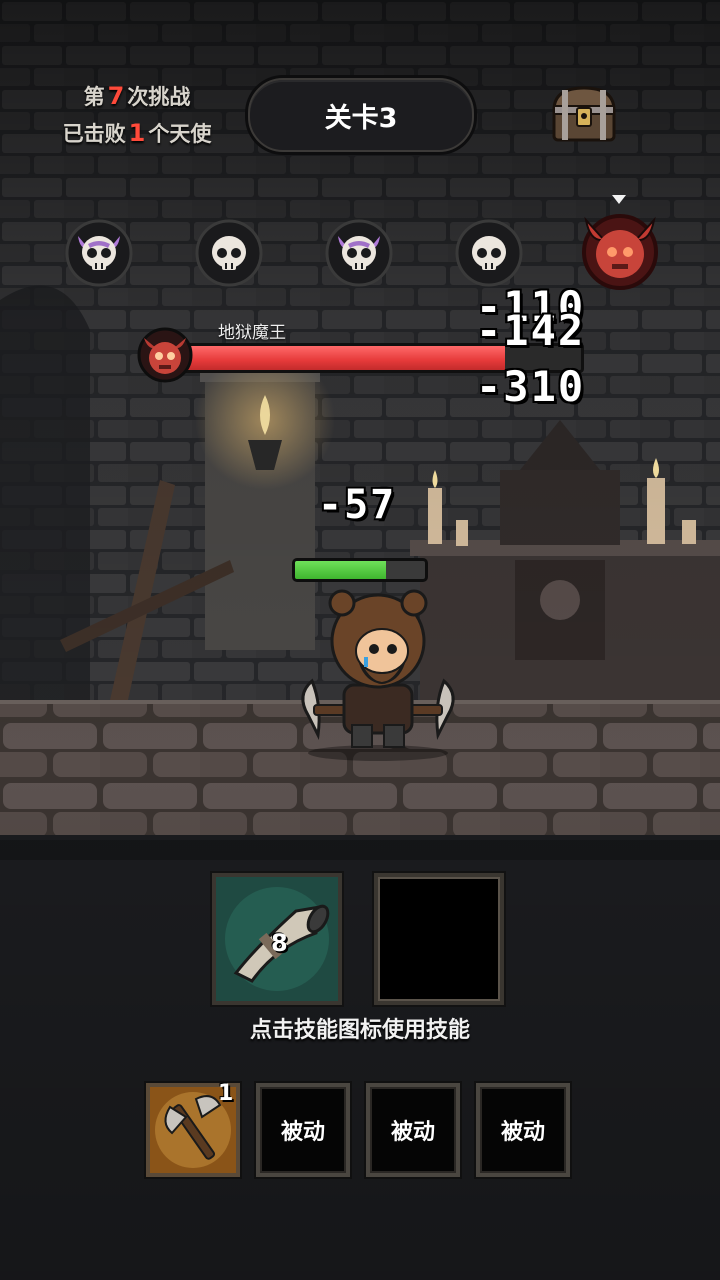 Image resolution: width=720 pixels, height=1280 pixels. Describe the element at coordinates (193, 1129) in the screenshot. I see `passive-slot-axe: 1` at that location.